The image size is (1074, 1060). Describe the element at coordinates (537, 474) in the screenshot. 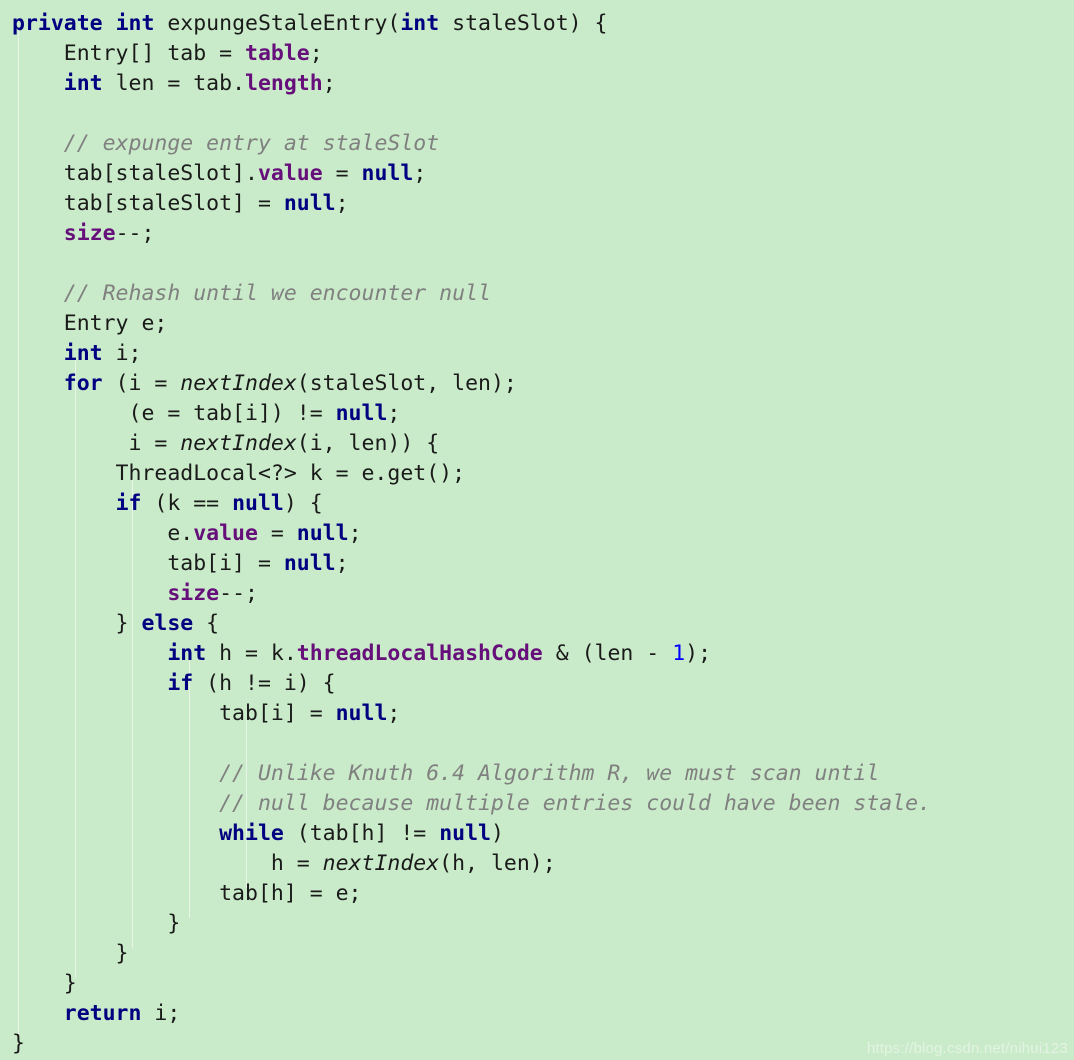

I see `code-line: ThreadLocal<?> k = e.get();` at that location.